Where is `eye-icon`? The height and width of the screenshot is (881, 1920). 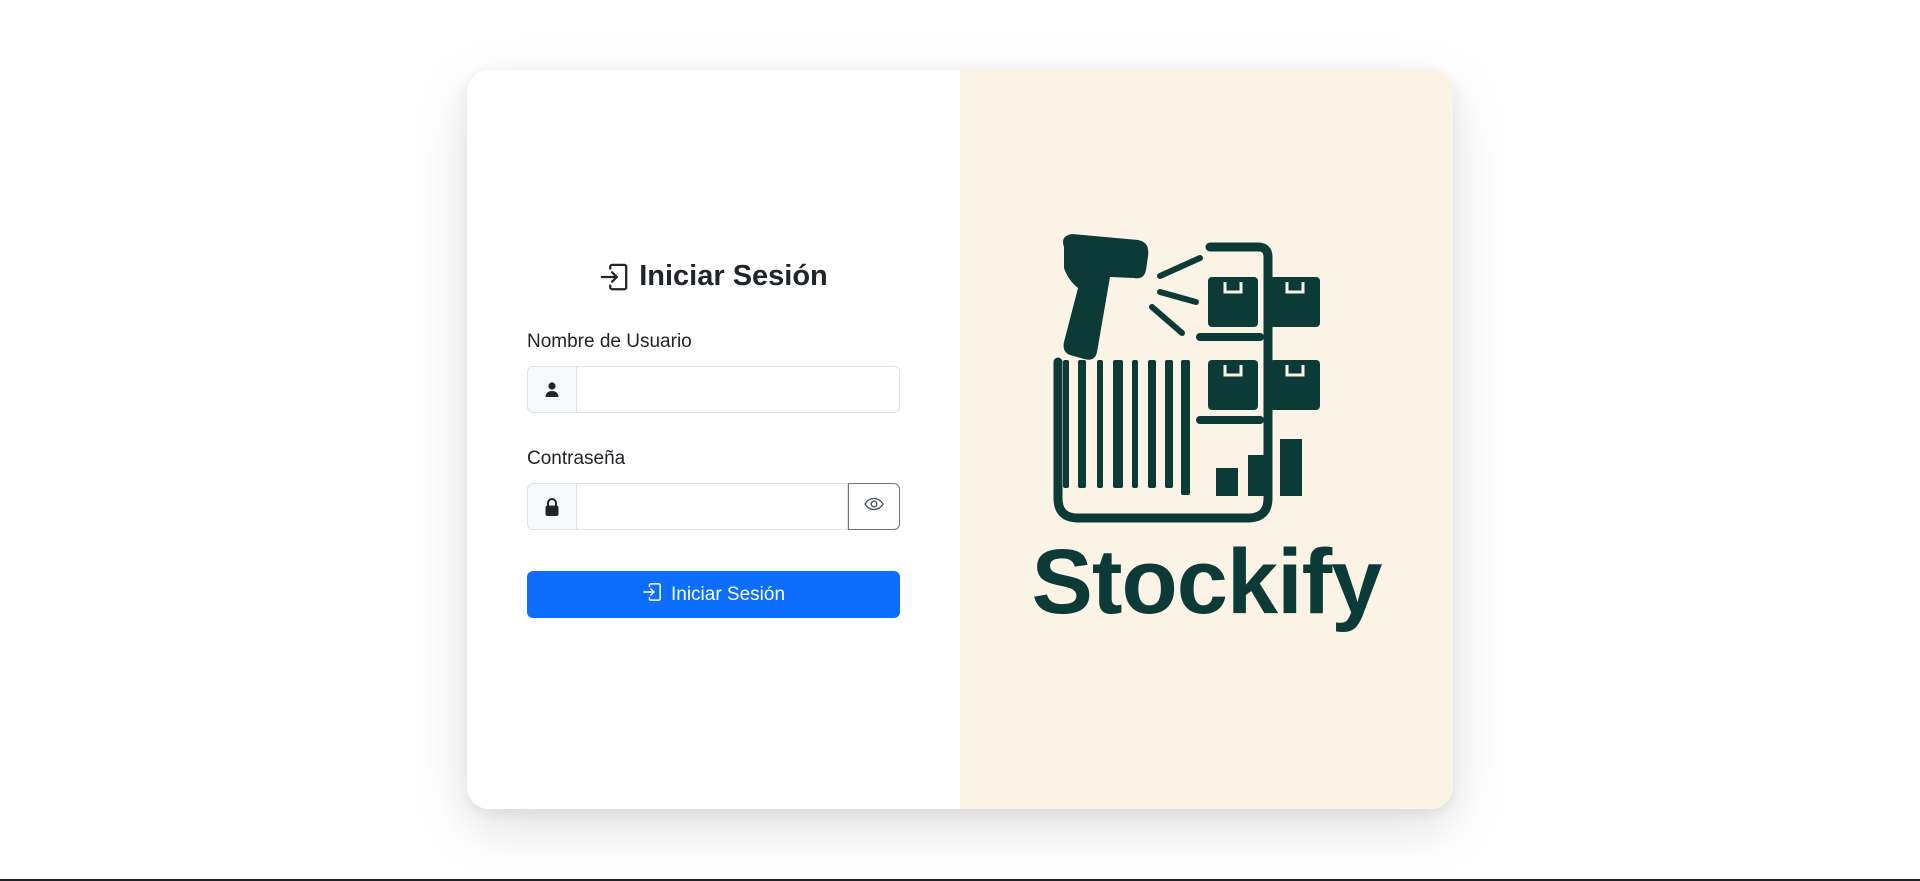 eye-icon is located at coordinates (874, 506).